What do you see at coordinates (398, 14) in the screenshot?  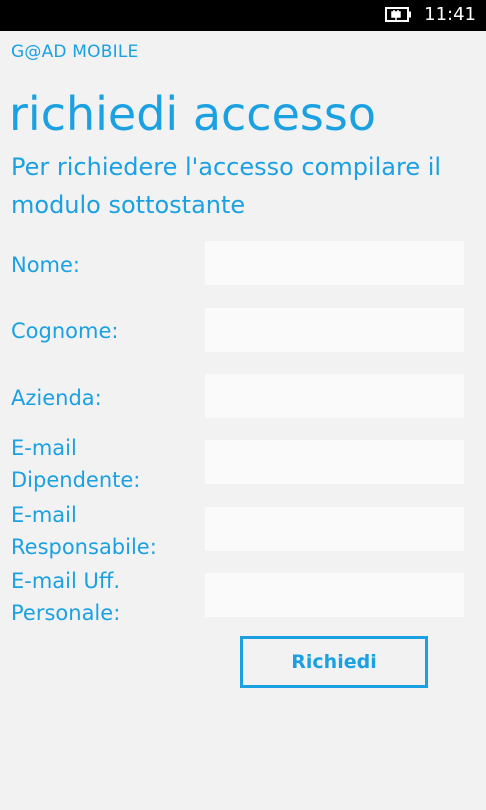 I see `battery-charging-icon` at bounding box center [398, 14].